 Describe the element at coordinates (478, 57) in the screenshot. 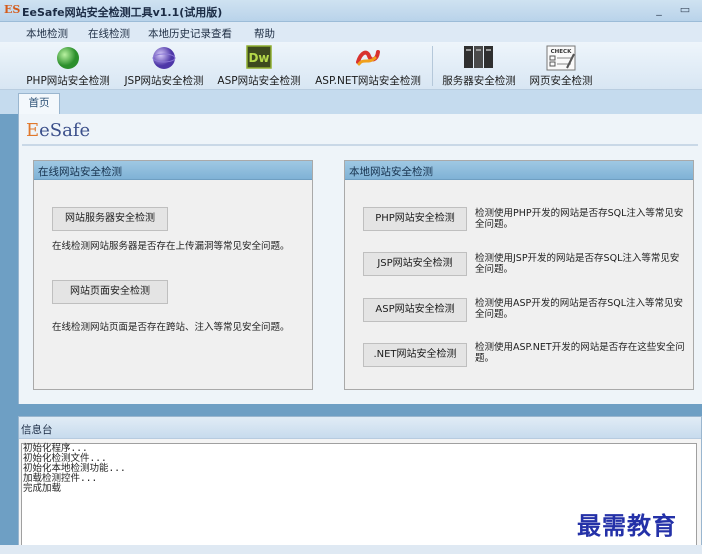

I see `server-icon` at that location.